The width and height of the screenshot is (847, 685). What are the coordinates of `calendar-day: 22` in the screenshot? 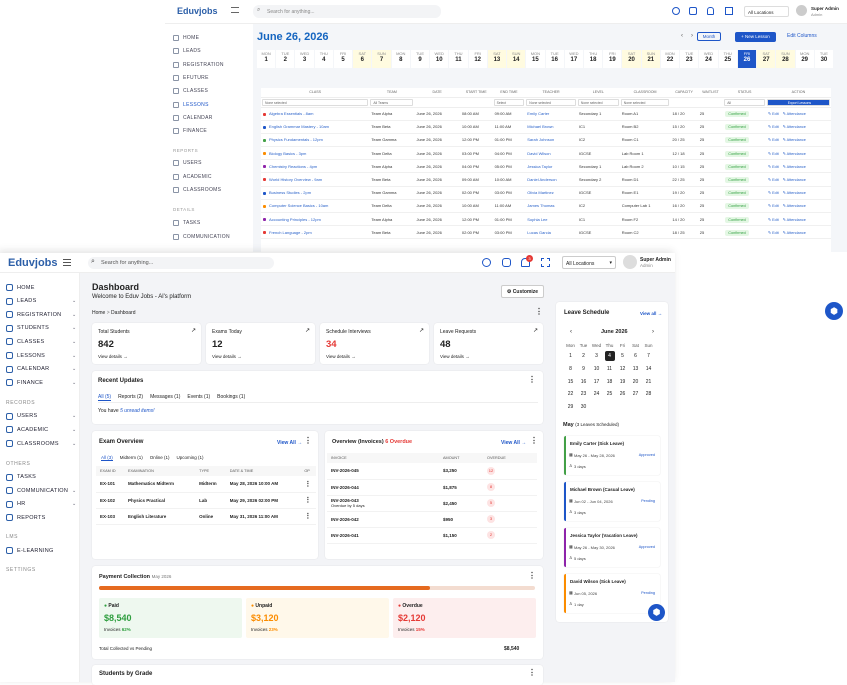 It's located at (570, 394).